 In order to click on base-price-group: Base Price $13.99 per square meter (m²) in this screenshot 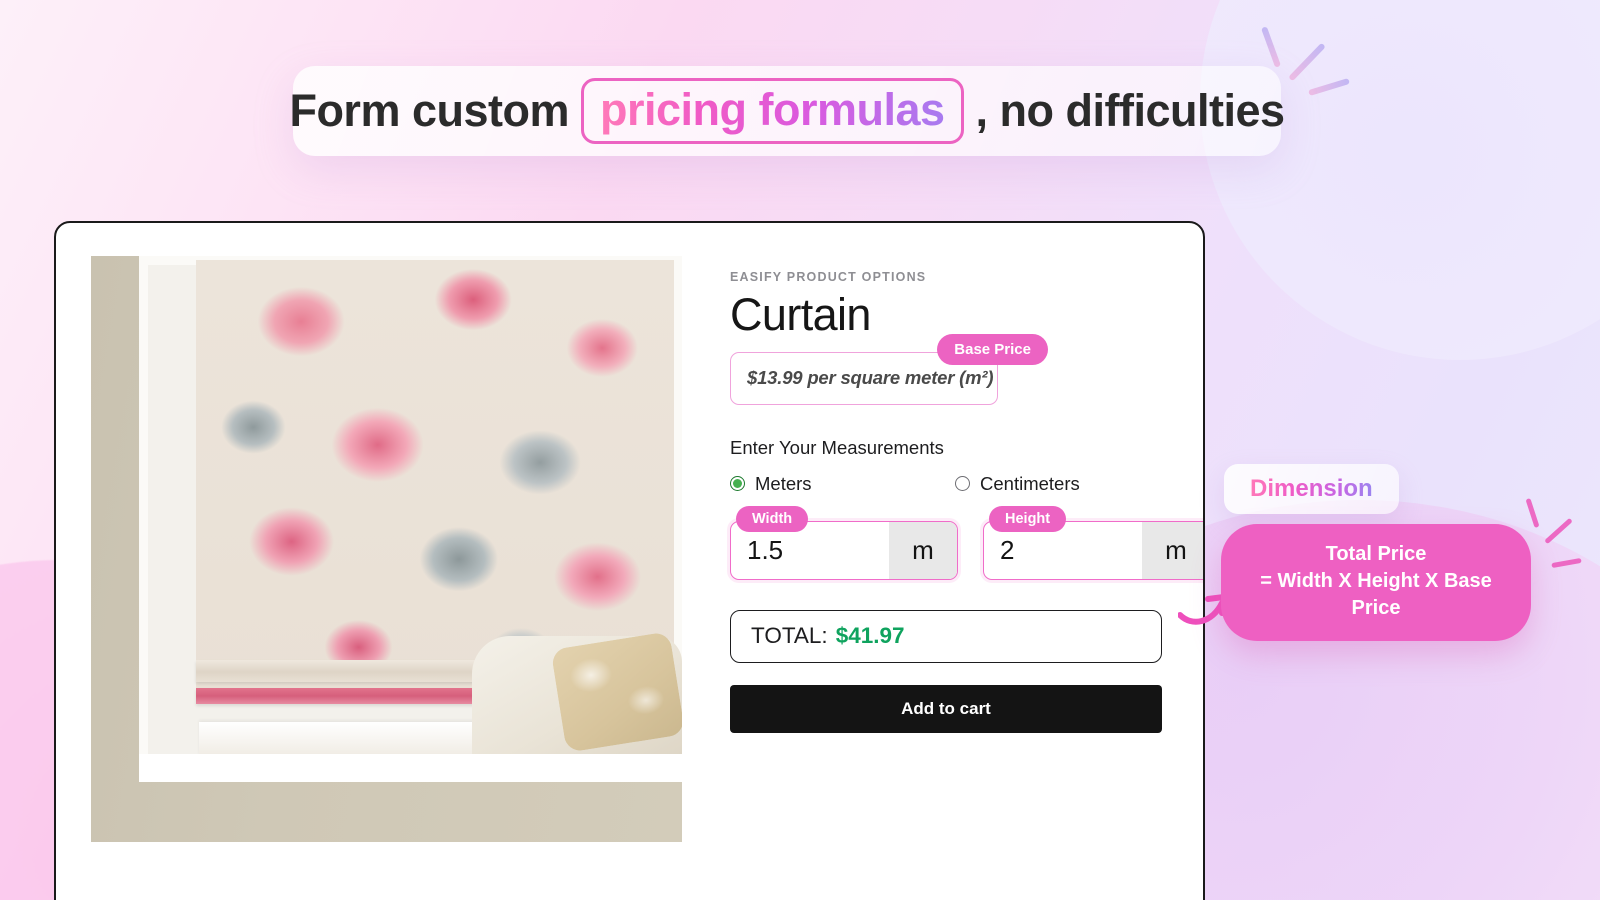, I will do `click(889, 369)`.